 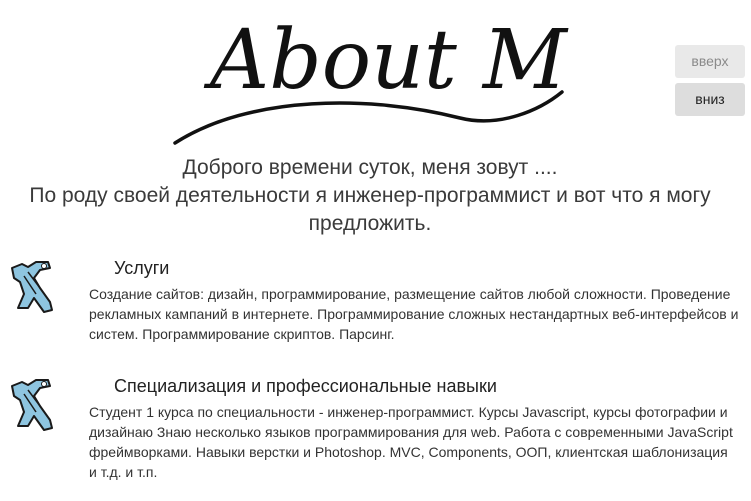 I want to click on skills-title: Специализация и профессиональные навыки, so click(x=305, y=386).